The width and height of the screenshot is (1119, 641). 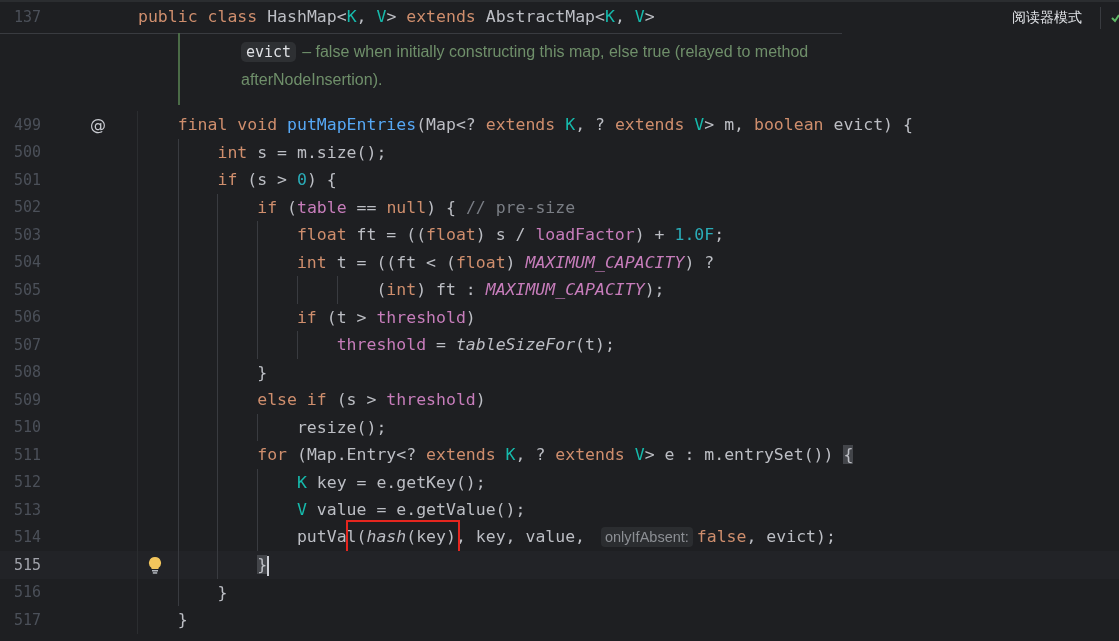 What do you see at coordinates (269, 52) in the screenshot?
I see `parameter-name: evict` at bounding box center [269, 52].